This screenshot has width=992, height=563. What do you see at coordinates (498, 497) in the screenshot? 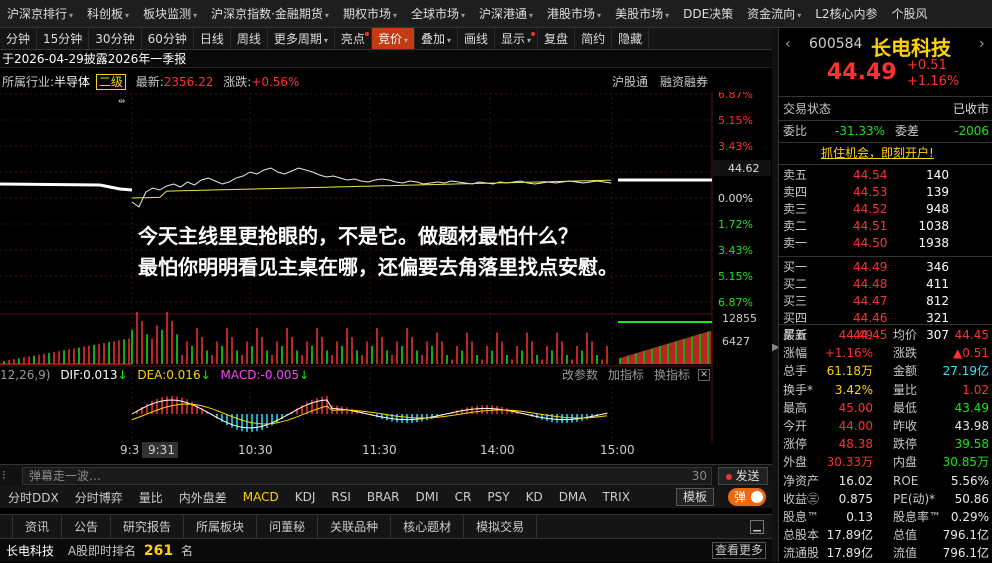
I see `indicator-tab: PSY` at bounding box center [498, 497].